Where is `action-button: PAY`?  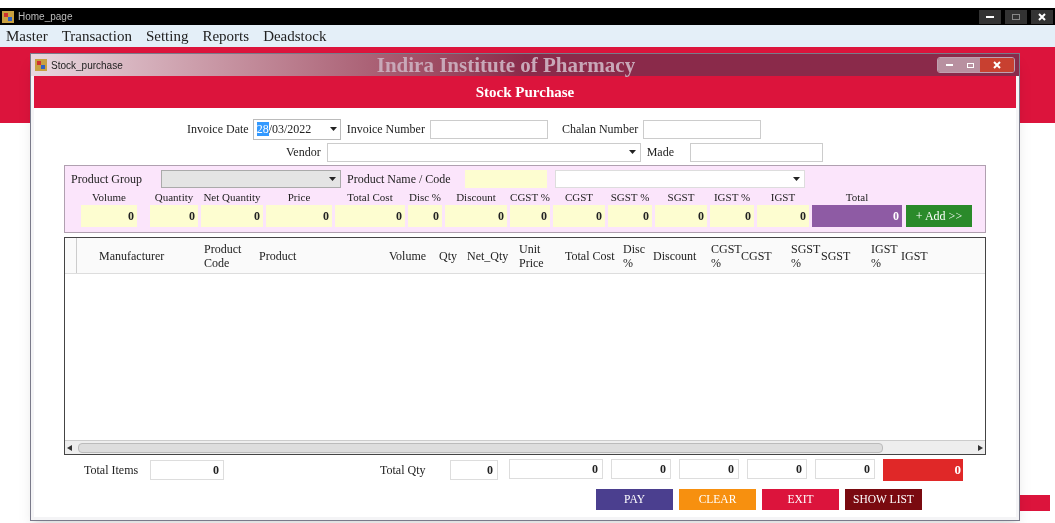 action-button: PAY is located at coordinates (634, 499).